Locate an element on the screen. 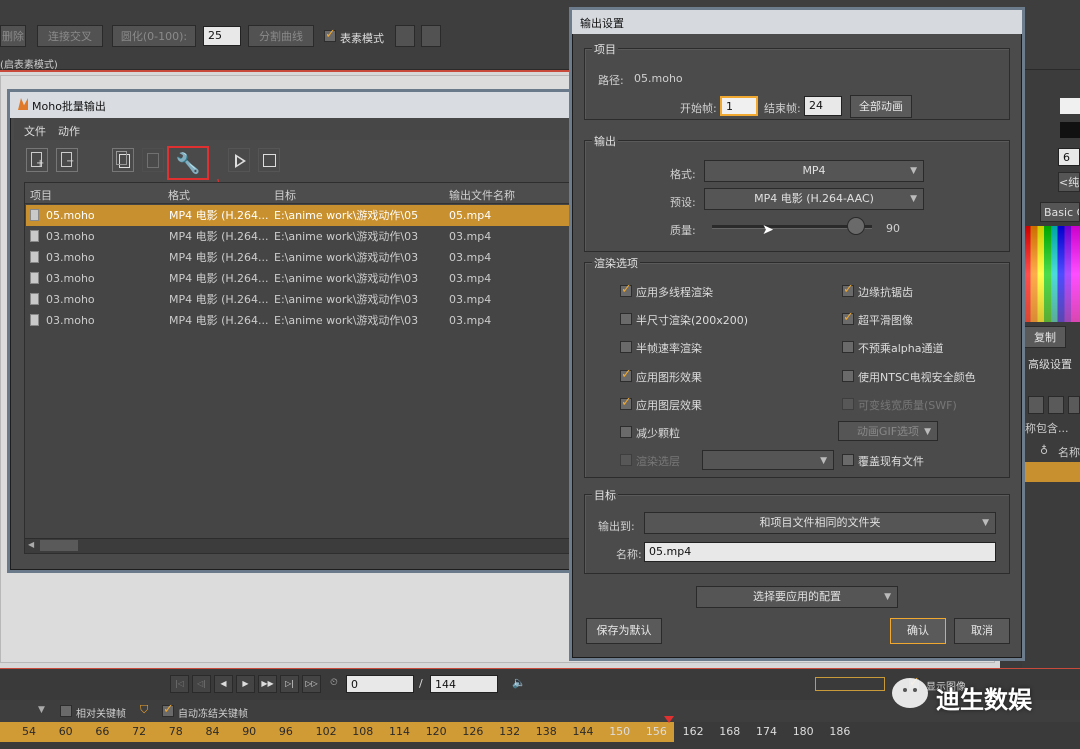 Image resolution: width=1080 pixels, height=749 pixels. add-file-icon: + is located at coordinates (37, 160).